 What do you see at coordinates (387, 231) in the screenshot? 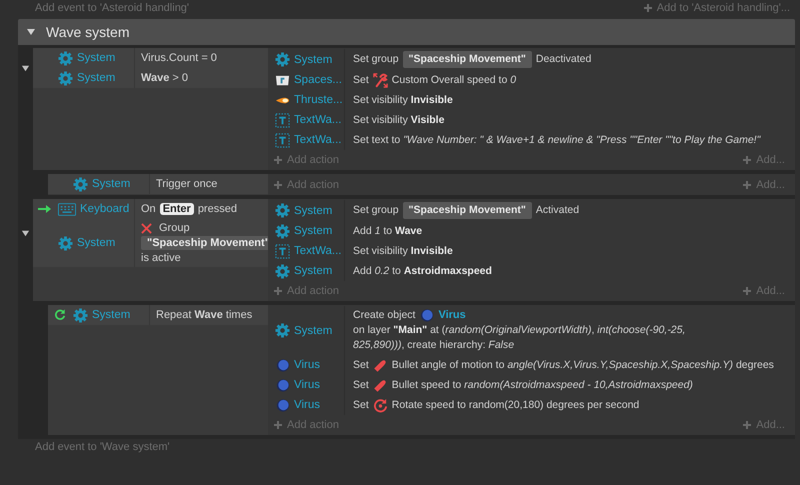
I see `action-text: Add 1 to Wave` at bounding box center [387, 231].